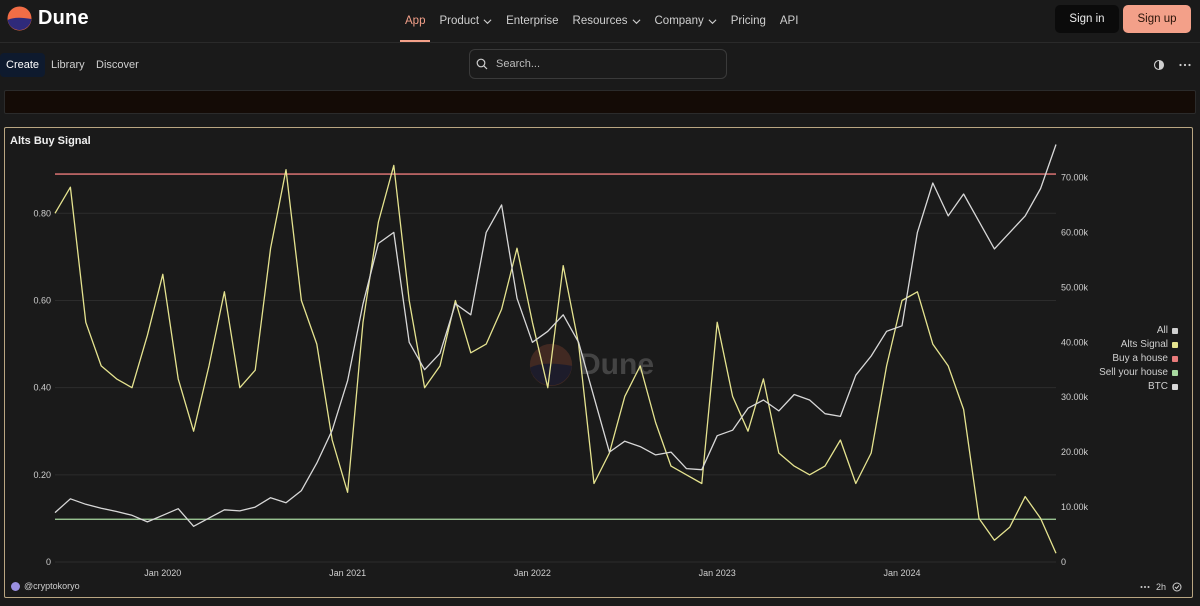  What do you see at coordinates (1162, 330) in the screenshot?
I see `legend-label: All` at bounding box center [1162, 330].